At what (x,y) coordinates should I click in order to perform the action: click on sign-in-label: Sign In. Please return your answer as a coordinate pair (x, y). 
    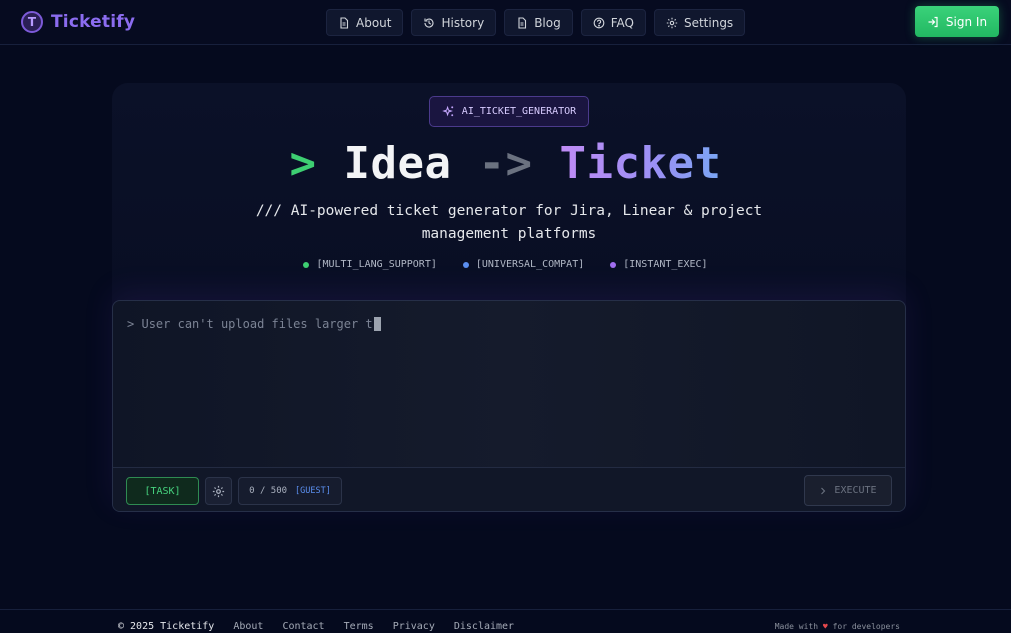
    Looking at the image, I should click on (966, 21).